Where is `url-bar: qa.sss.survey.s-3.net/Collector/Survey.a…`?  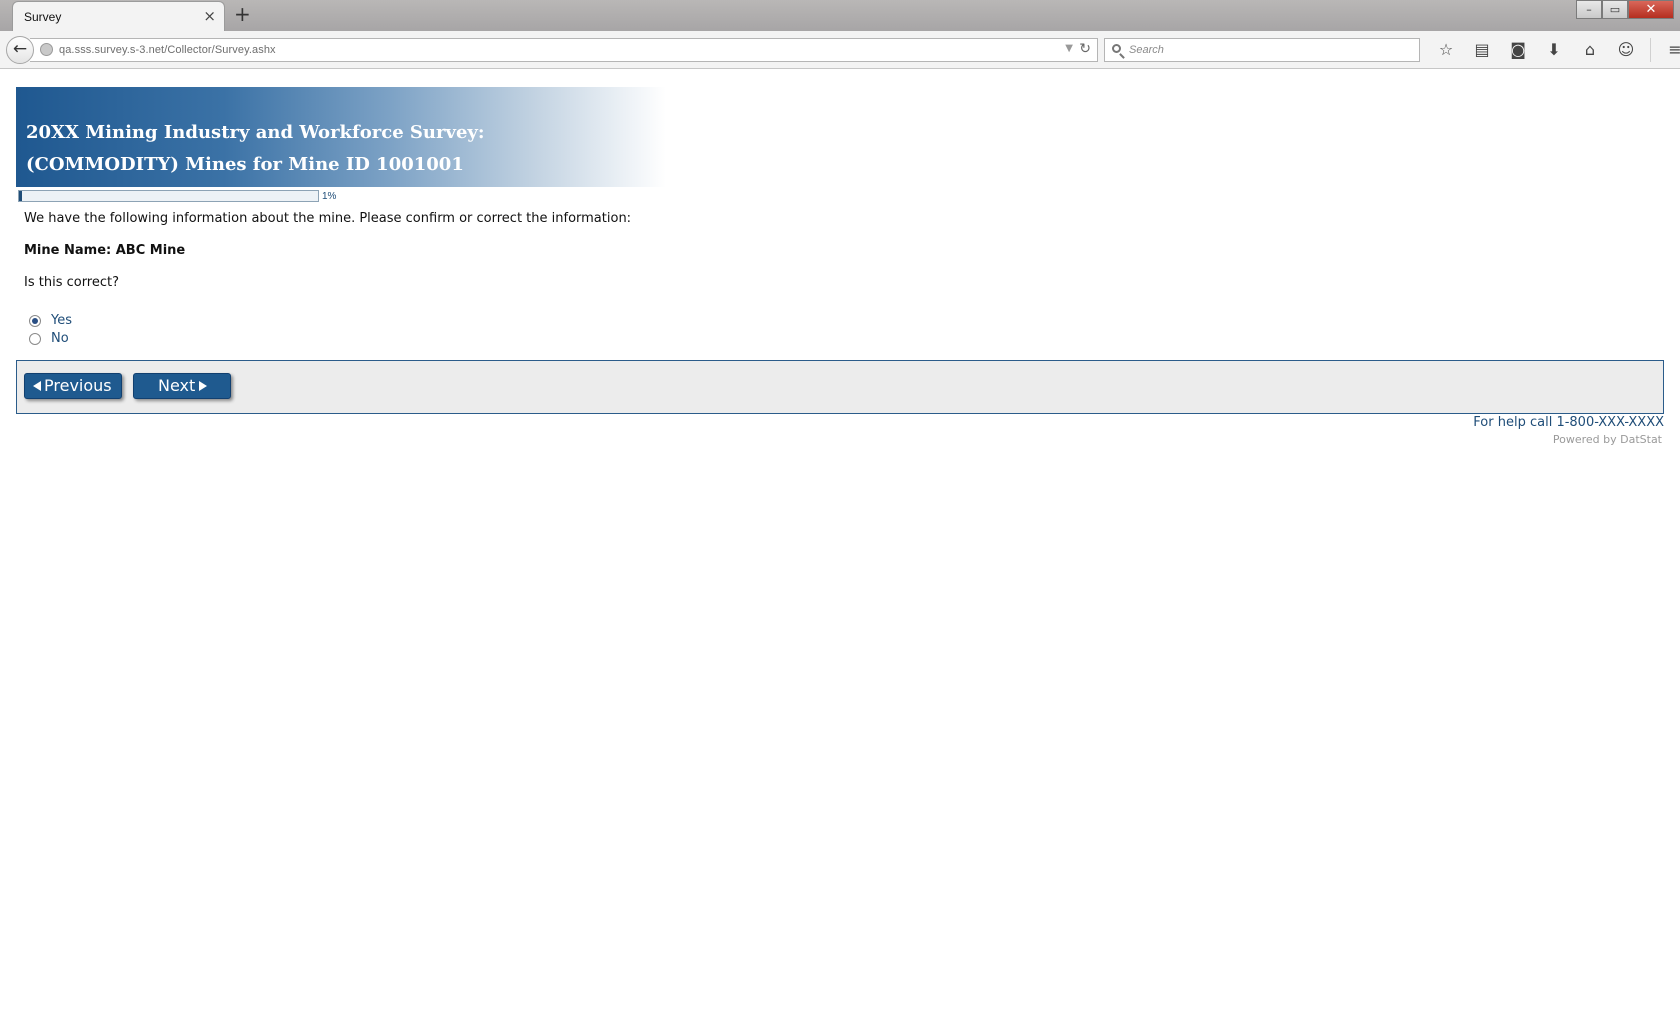 url-bar: qa.sss.survey.s-3.net/Collector/Survey.a… is located at coordinates (564, 50).